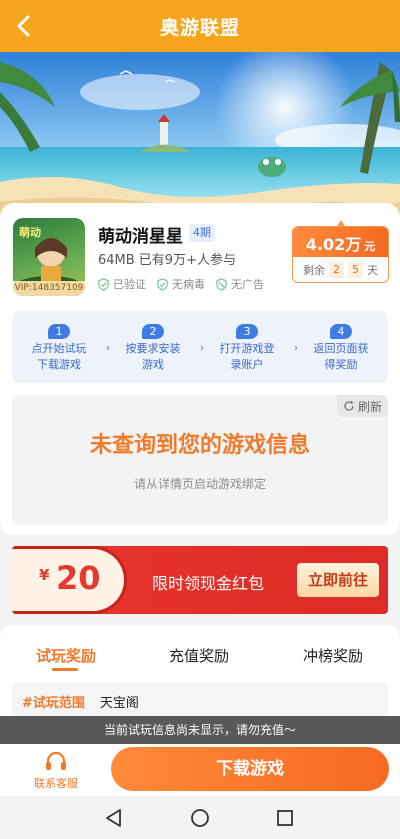 The width and height of the screenshot is (400, 839). I want to click on game-name: 萌动消星星, so click(140, 237).